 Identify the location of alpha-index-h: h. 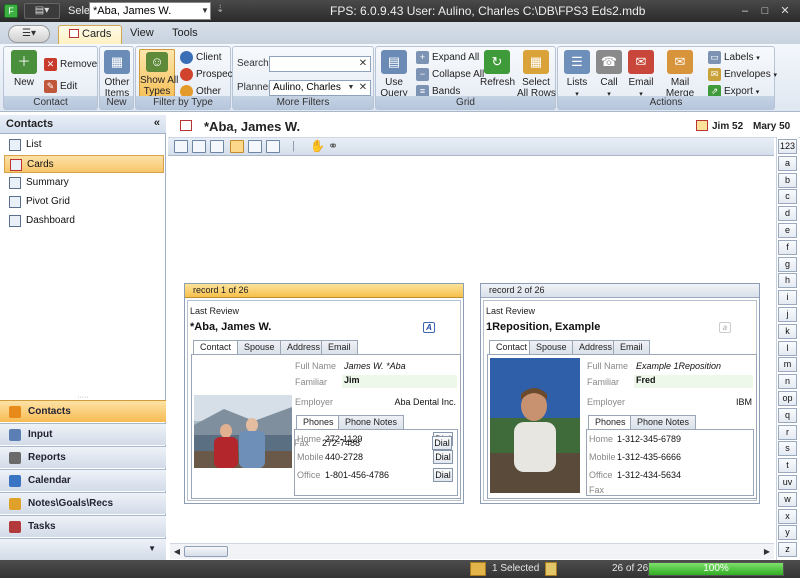
(787, 281).